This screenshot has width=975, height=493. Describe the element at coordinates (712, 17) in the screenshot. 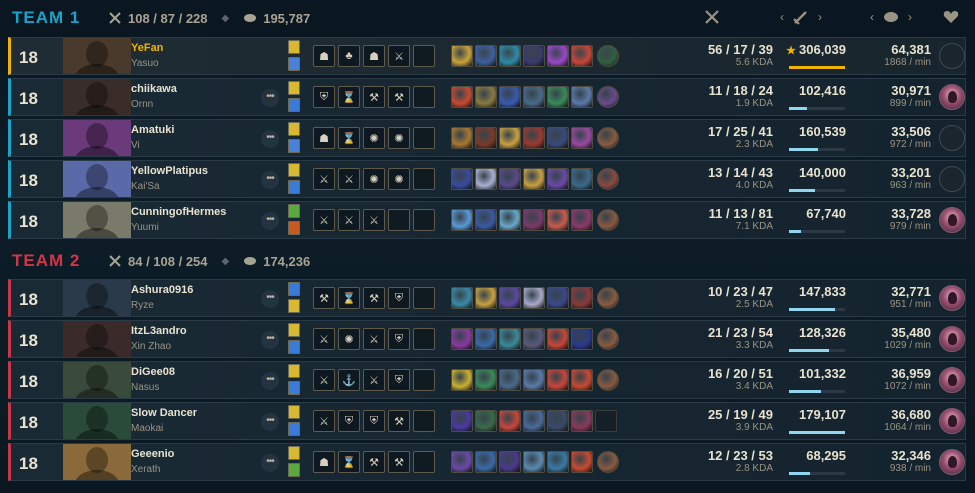

I see `kda-column-header` at that location.